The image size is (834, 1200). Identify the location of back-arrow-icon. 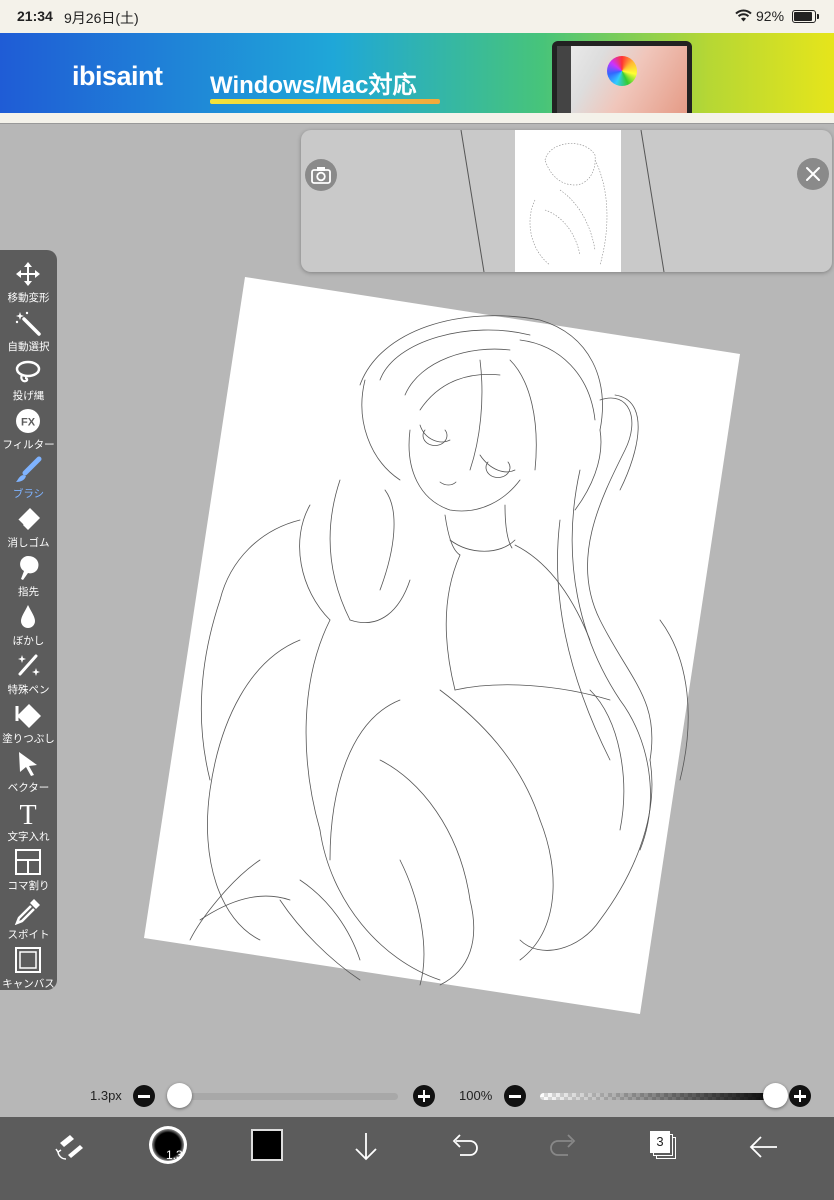
(763, 1147).